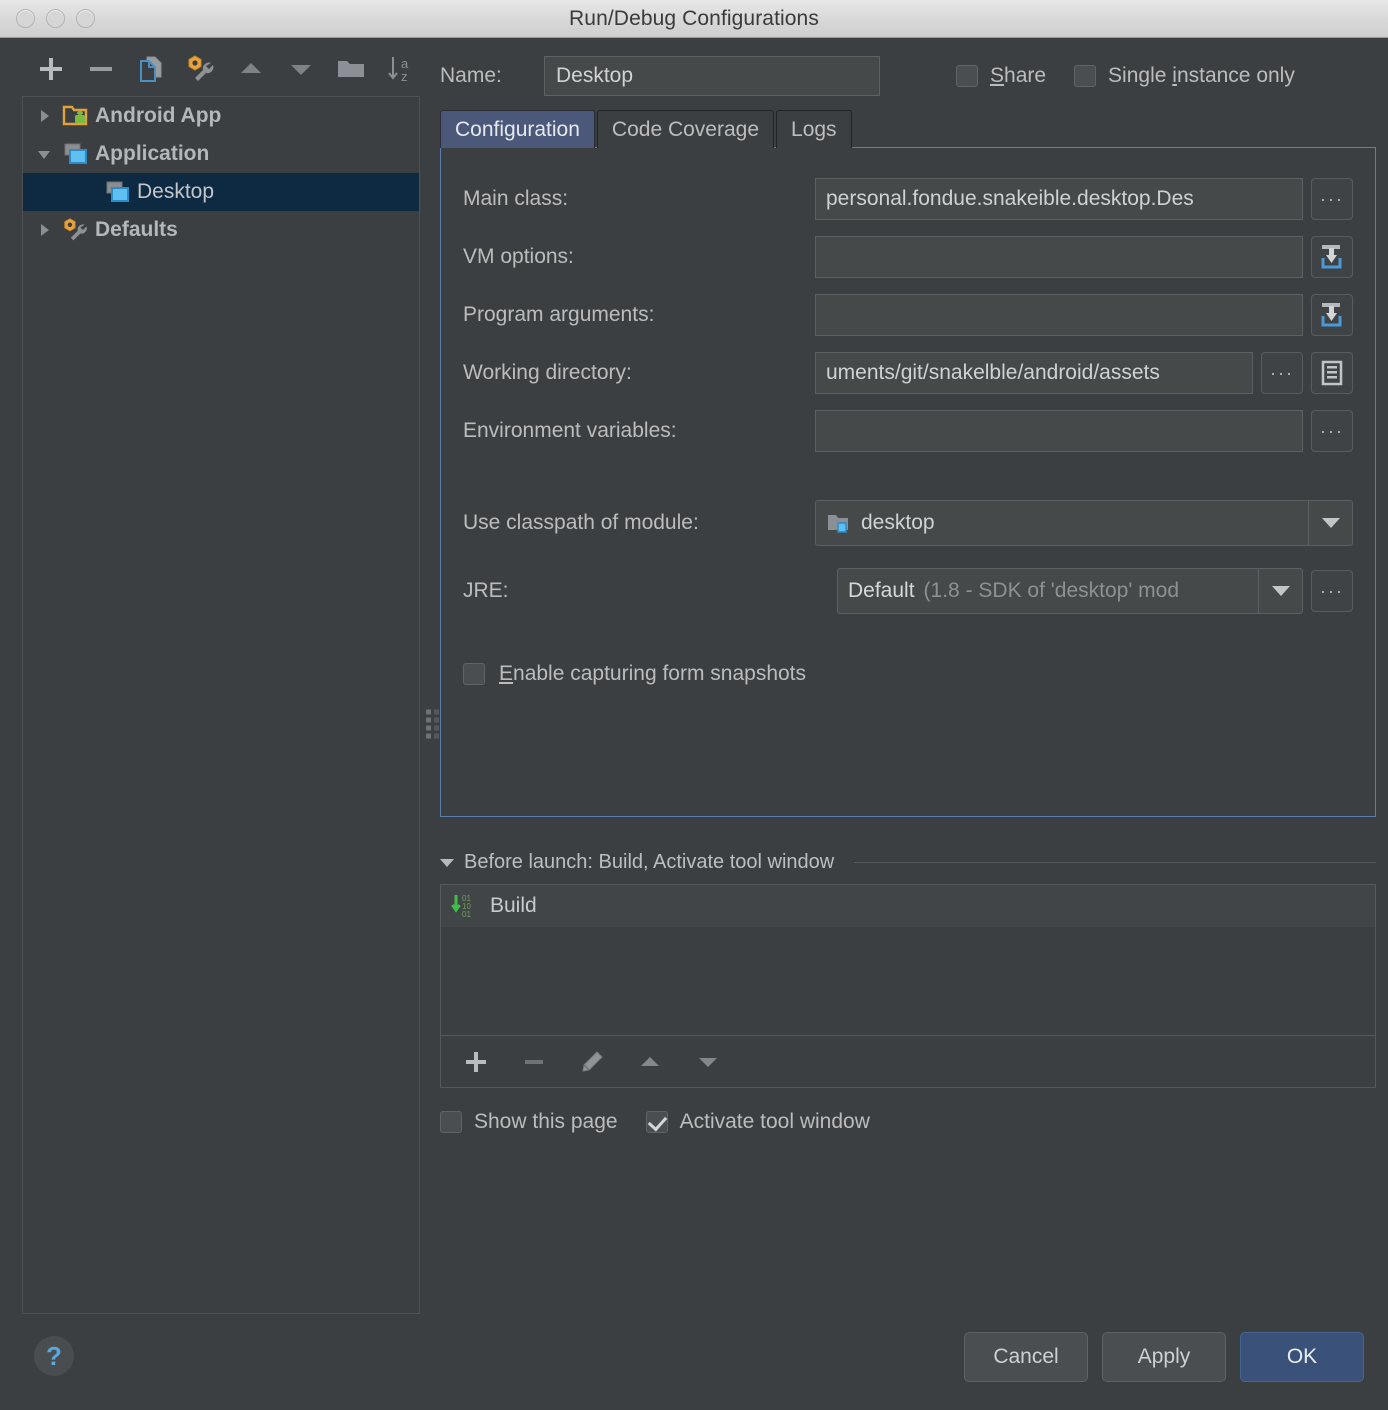 This screenshot has height=1410, width=1388. I want to click on program-arguments-row: Program arguments:, so click(908, 315).